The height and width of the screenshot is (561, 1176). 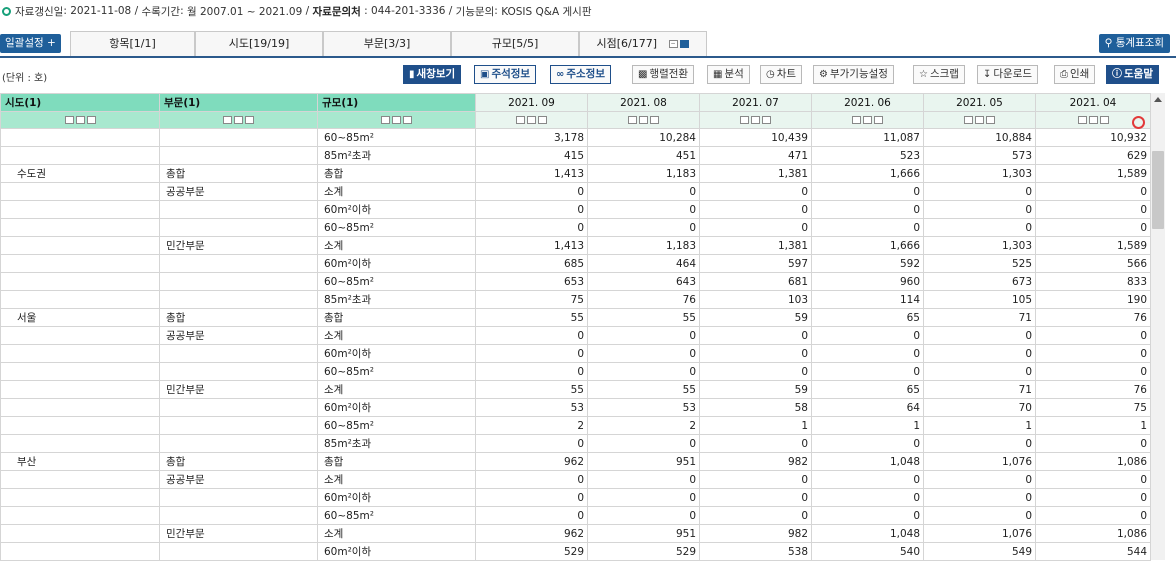 What do you see at coordinates (643, 389) in the screenshot?
I see `value-cell: 55` at bounding box center [643, 389].